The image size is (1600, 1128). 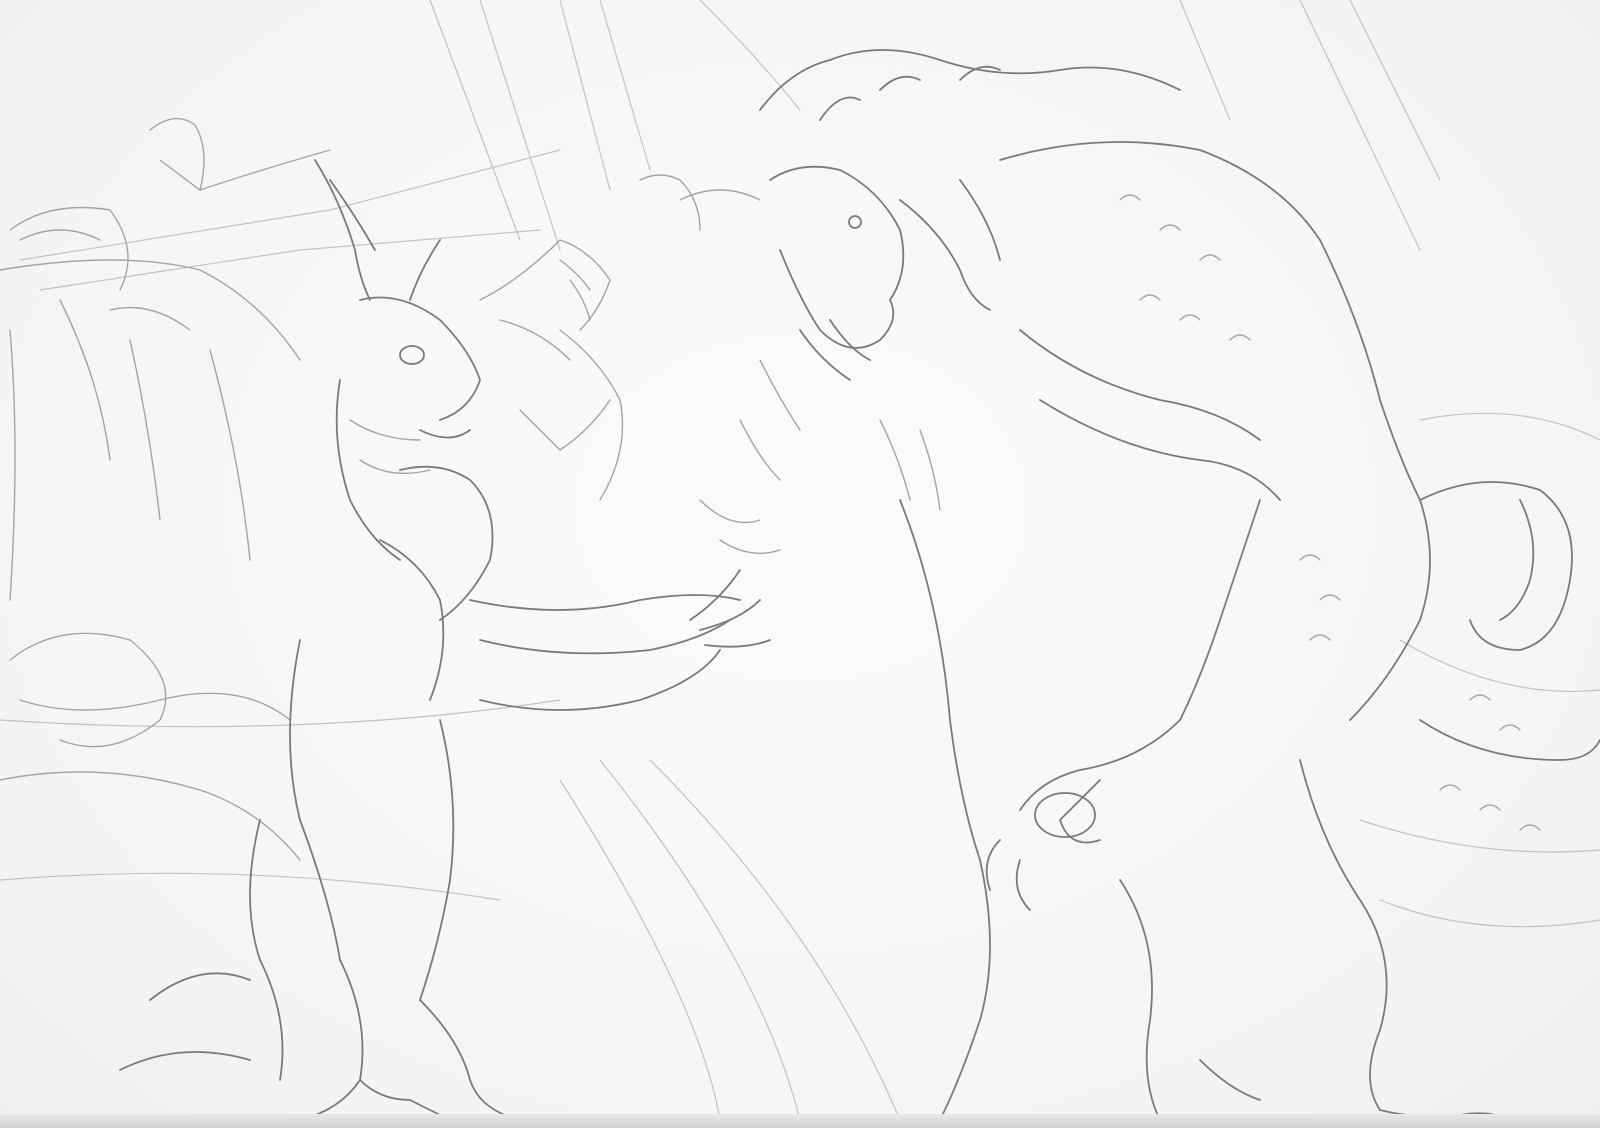 I want to click on paper-bottom-edge, so click(x=800, y=1121).